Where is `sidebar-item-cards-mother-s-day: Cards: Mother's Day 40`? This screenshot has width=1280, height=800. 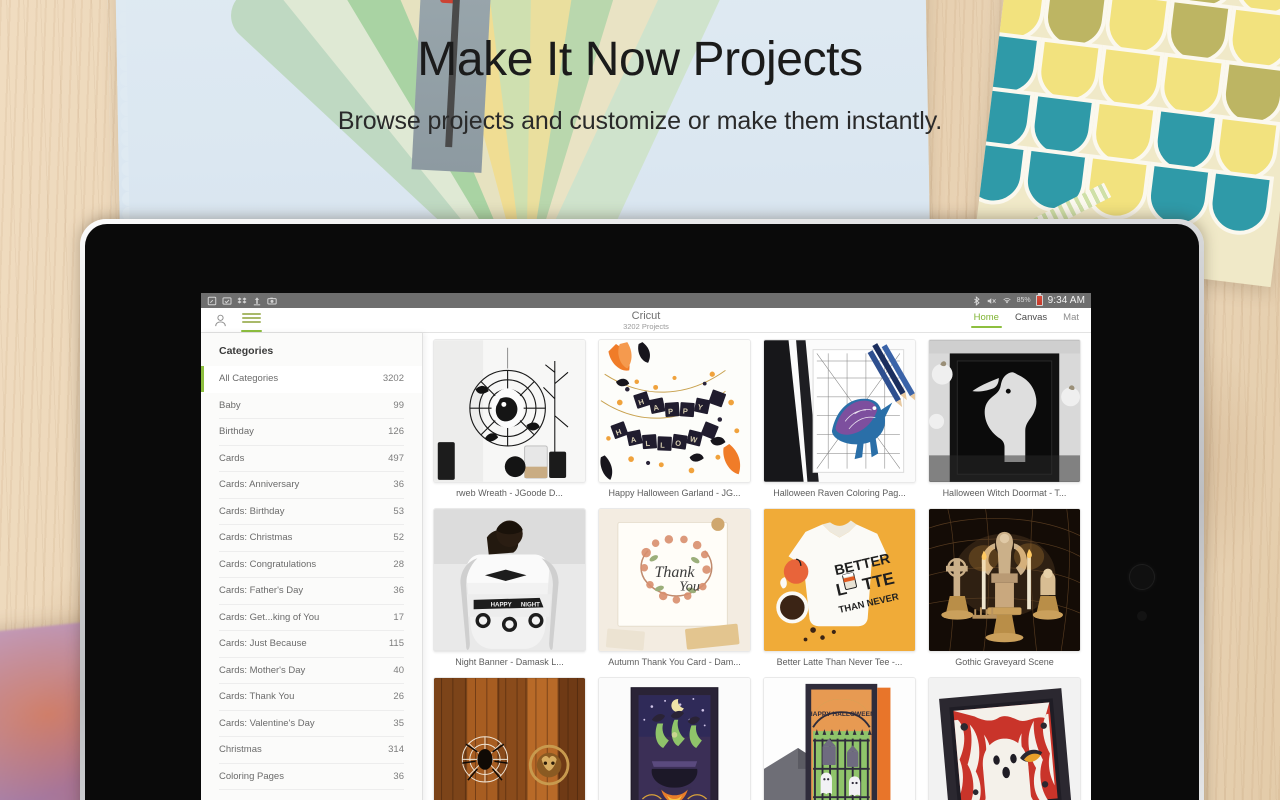
sidebar-item-cards-mother-s-day: Cards: Mother's Day 40 is located at coordinates (311, 671).